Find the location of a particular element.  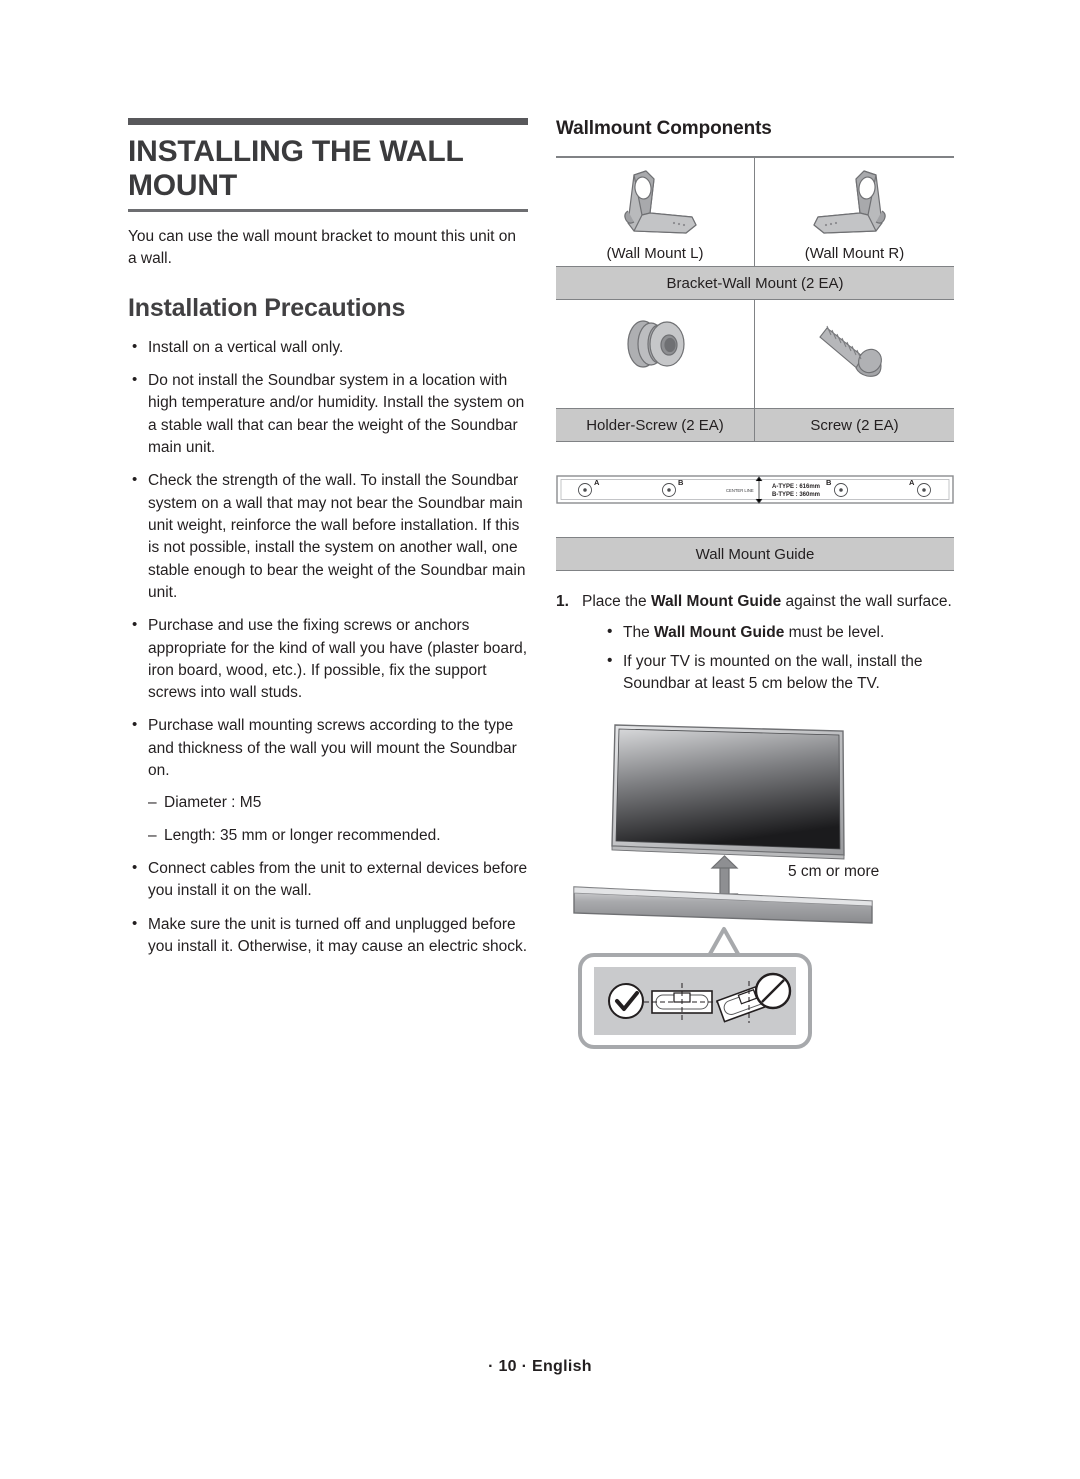

list-item: The Wall Mount Guide must be level. is located at coordinates (779, 632).